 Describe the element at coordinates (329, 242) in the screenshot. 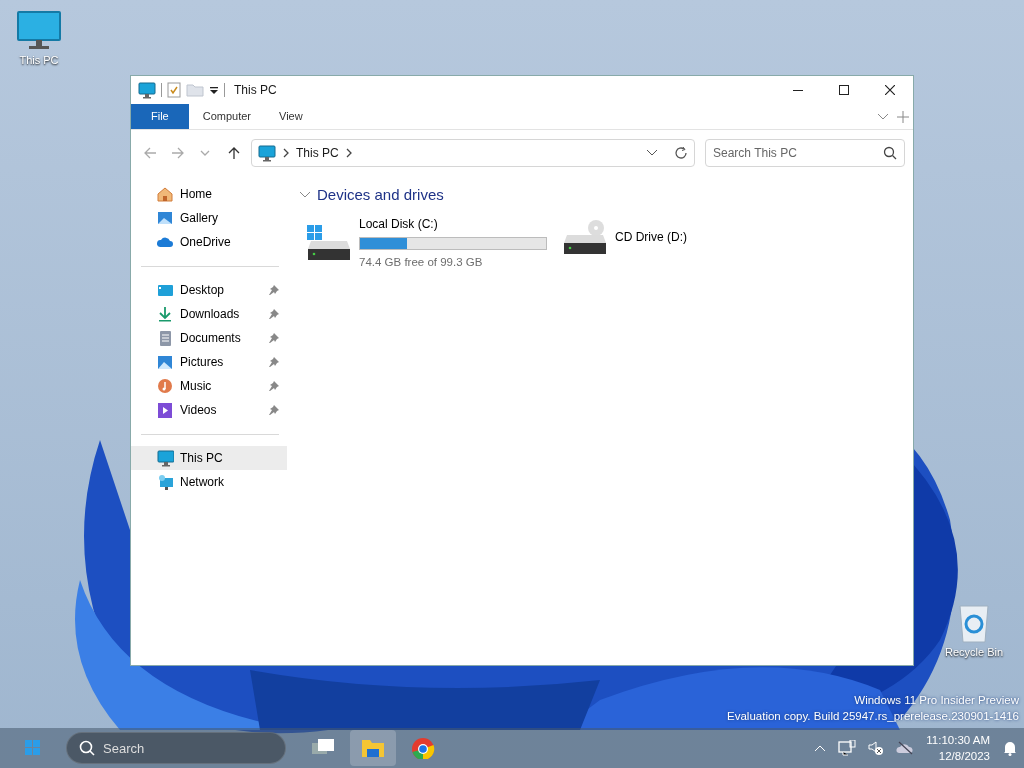

I see `hard-drive-icon` at that location.